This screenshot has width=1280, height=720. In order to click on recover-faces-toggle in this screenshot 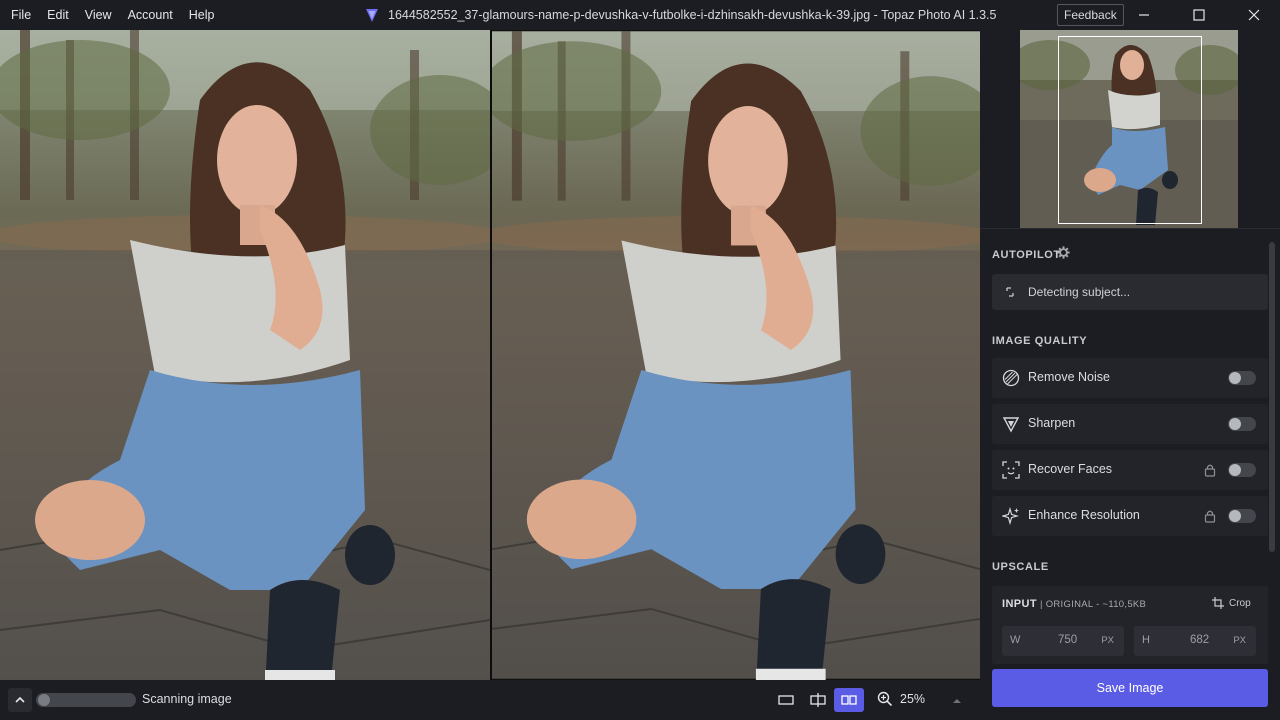, I will do `click(1242, 470)`.